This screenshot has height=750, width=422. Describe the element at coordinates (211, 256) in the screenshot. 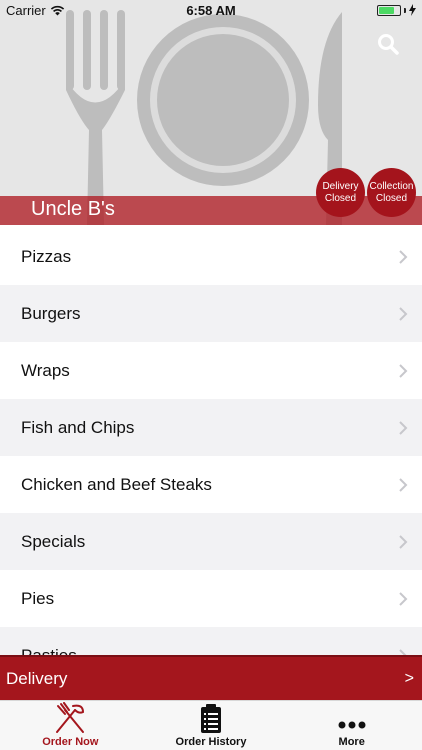

I see `menu-category-row: Pizzas` at that location.